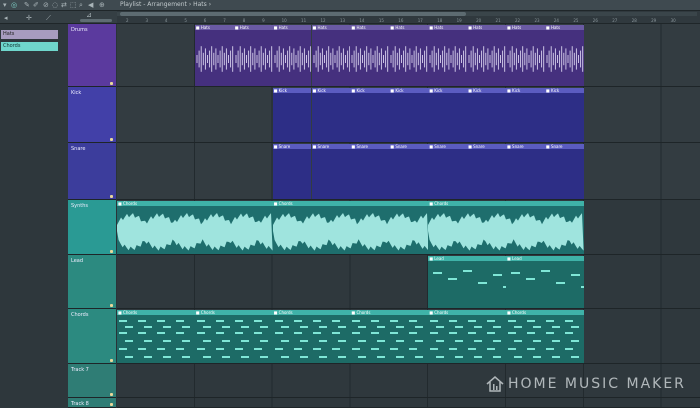 The width and height of the screenshot is (700, 408). Describe the element at coordinates (92, 381) in the screenshot. I see `track-header: Track 7` at that location.